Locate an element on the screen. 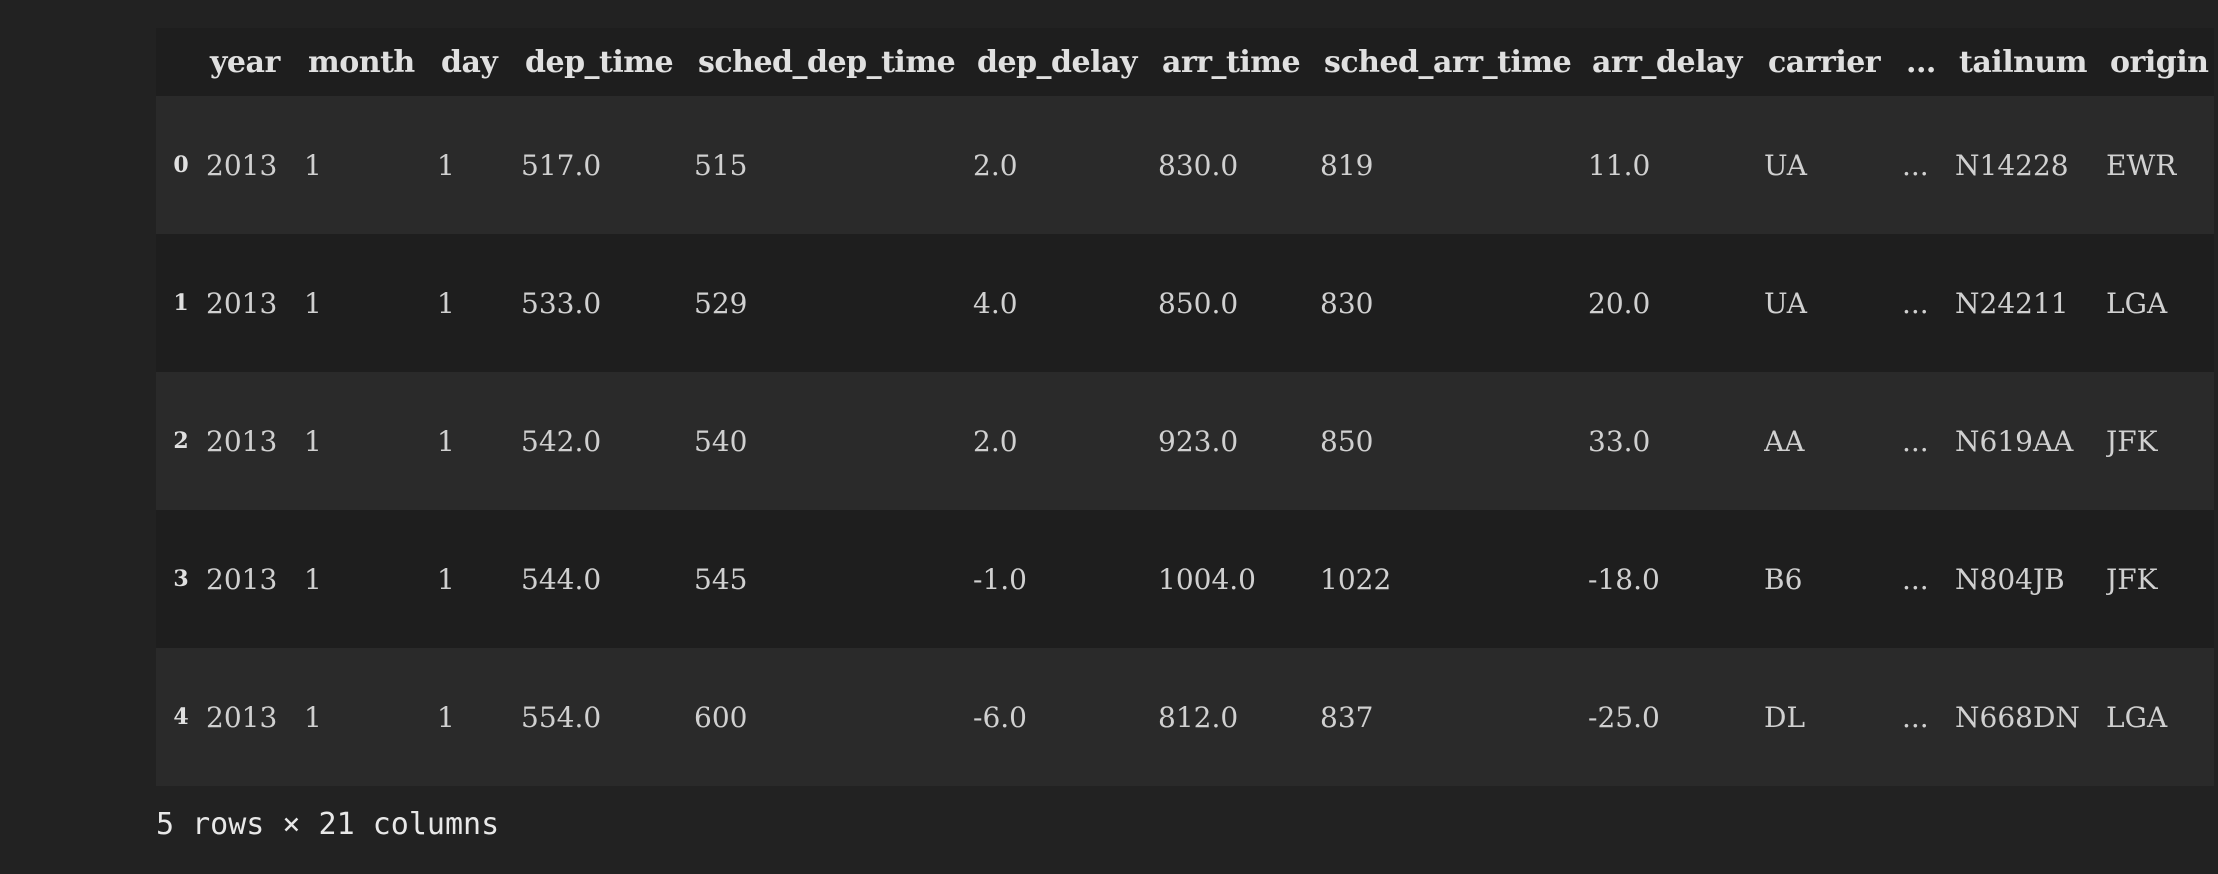  table-cell: N14228 is located at coordinates (2012, 165).